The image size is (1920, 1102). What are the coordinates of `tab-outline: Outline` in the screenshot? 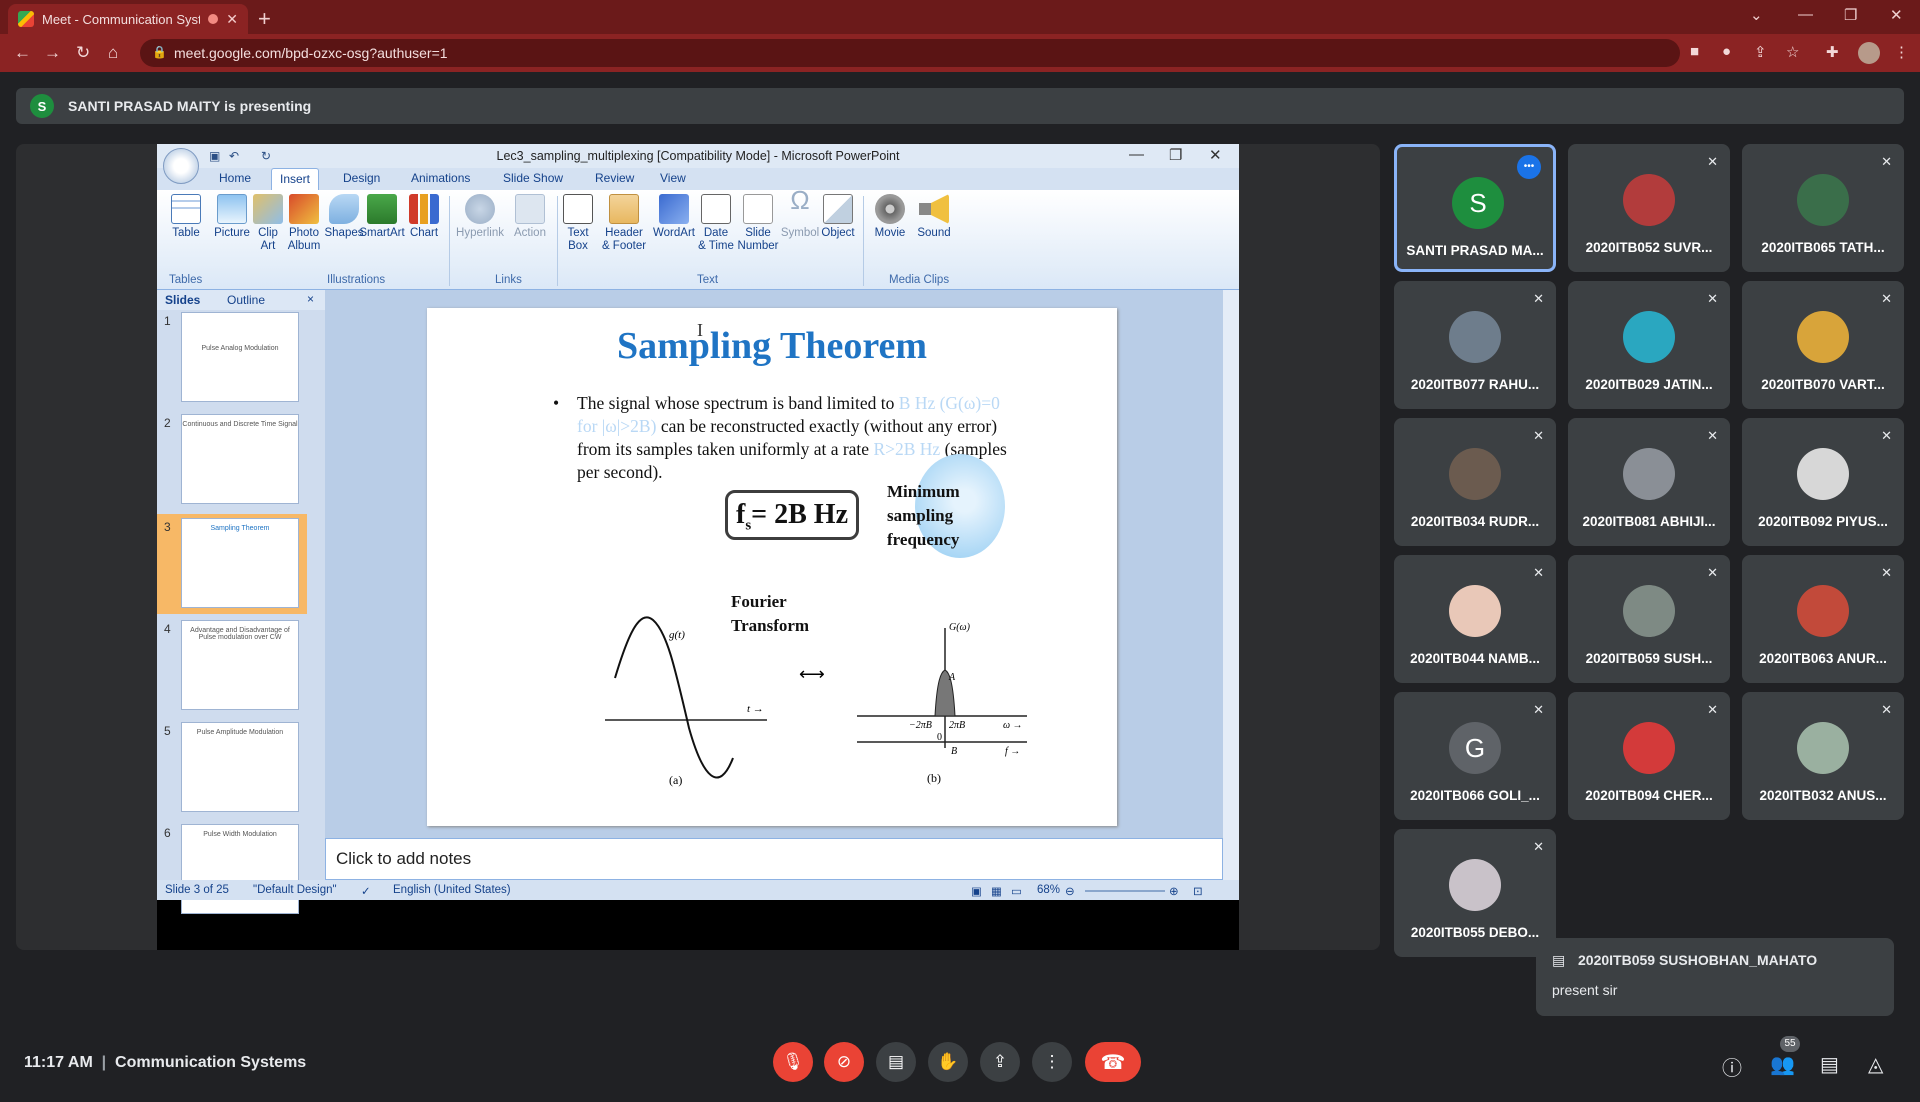 It's located at (246, 300).